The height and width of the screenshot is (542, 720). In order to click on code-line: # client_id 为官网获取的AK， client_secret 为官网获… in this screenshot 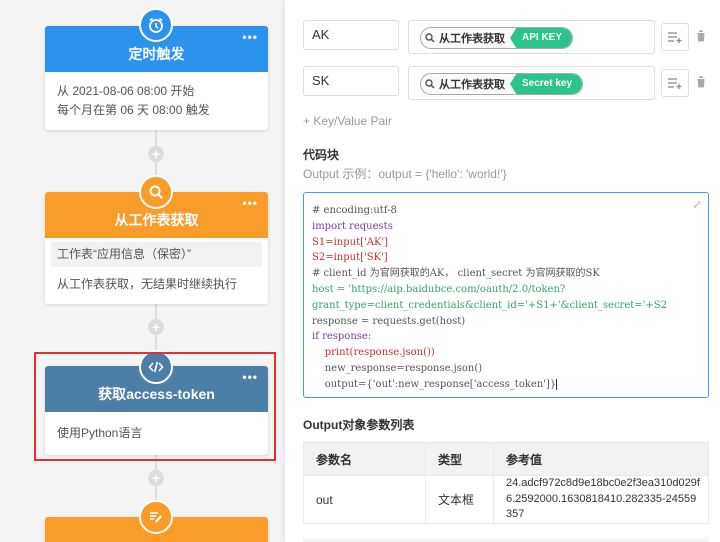, I will do `click(456, 274)`.